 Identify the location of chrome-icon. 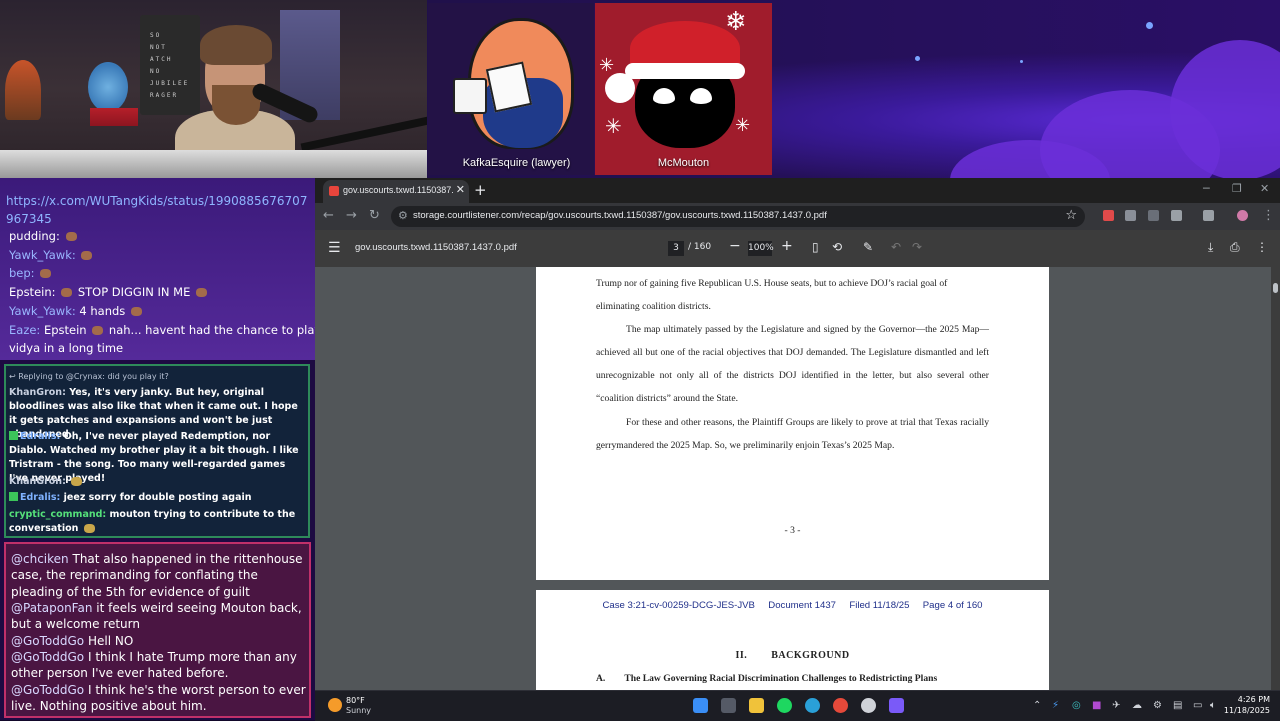
(840, 705).